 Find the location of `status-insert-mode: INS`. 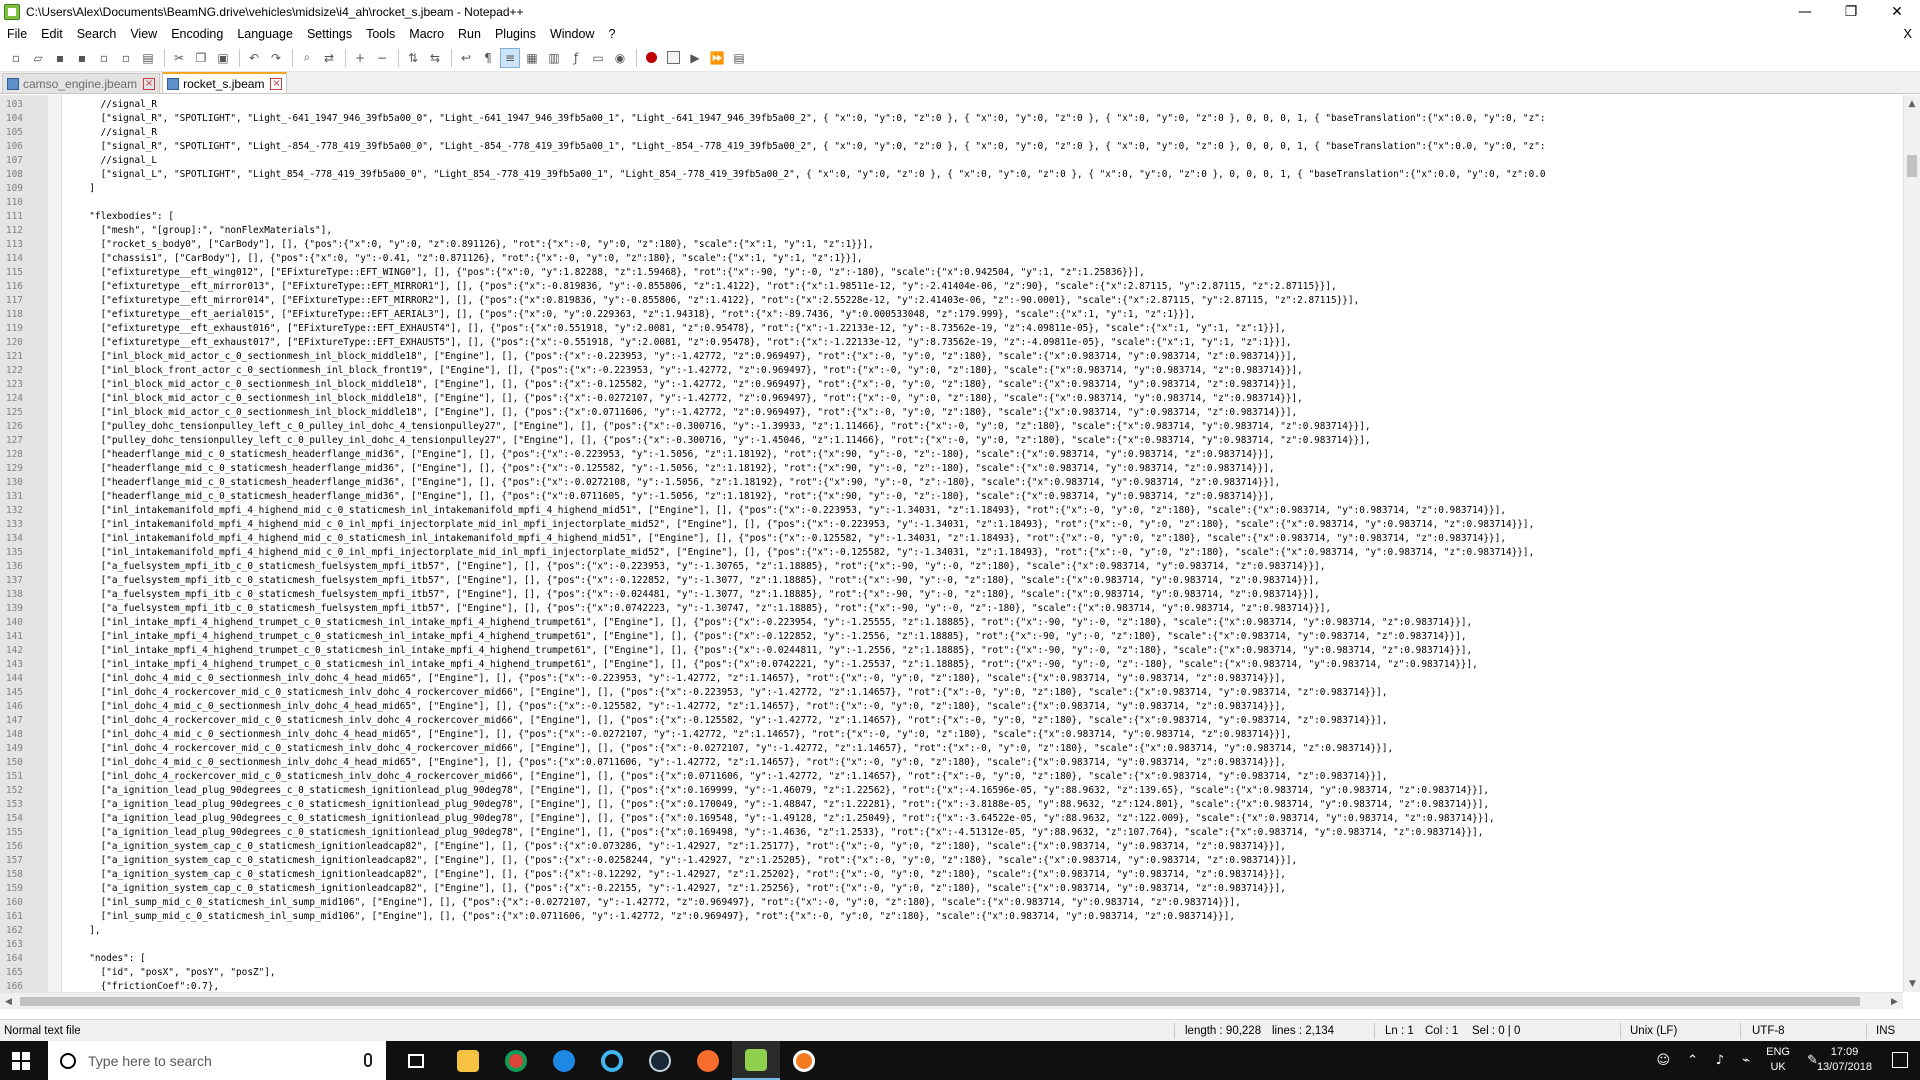

status-insert-mode: INS is located at coordinates (1885, 1031).